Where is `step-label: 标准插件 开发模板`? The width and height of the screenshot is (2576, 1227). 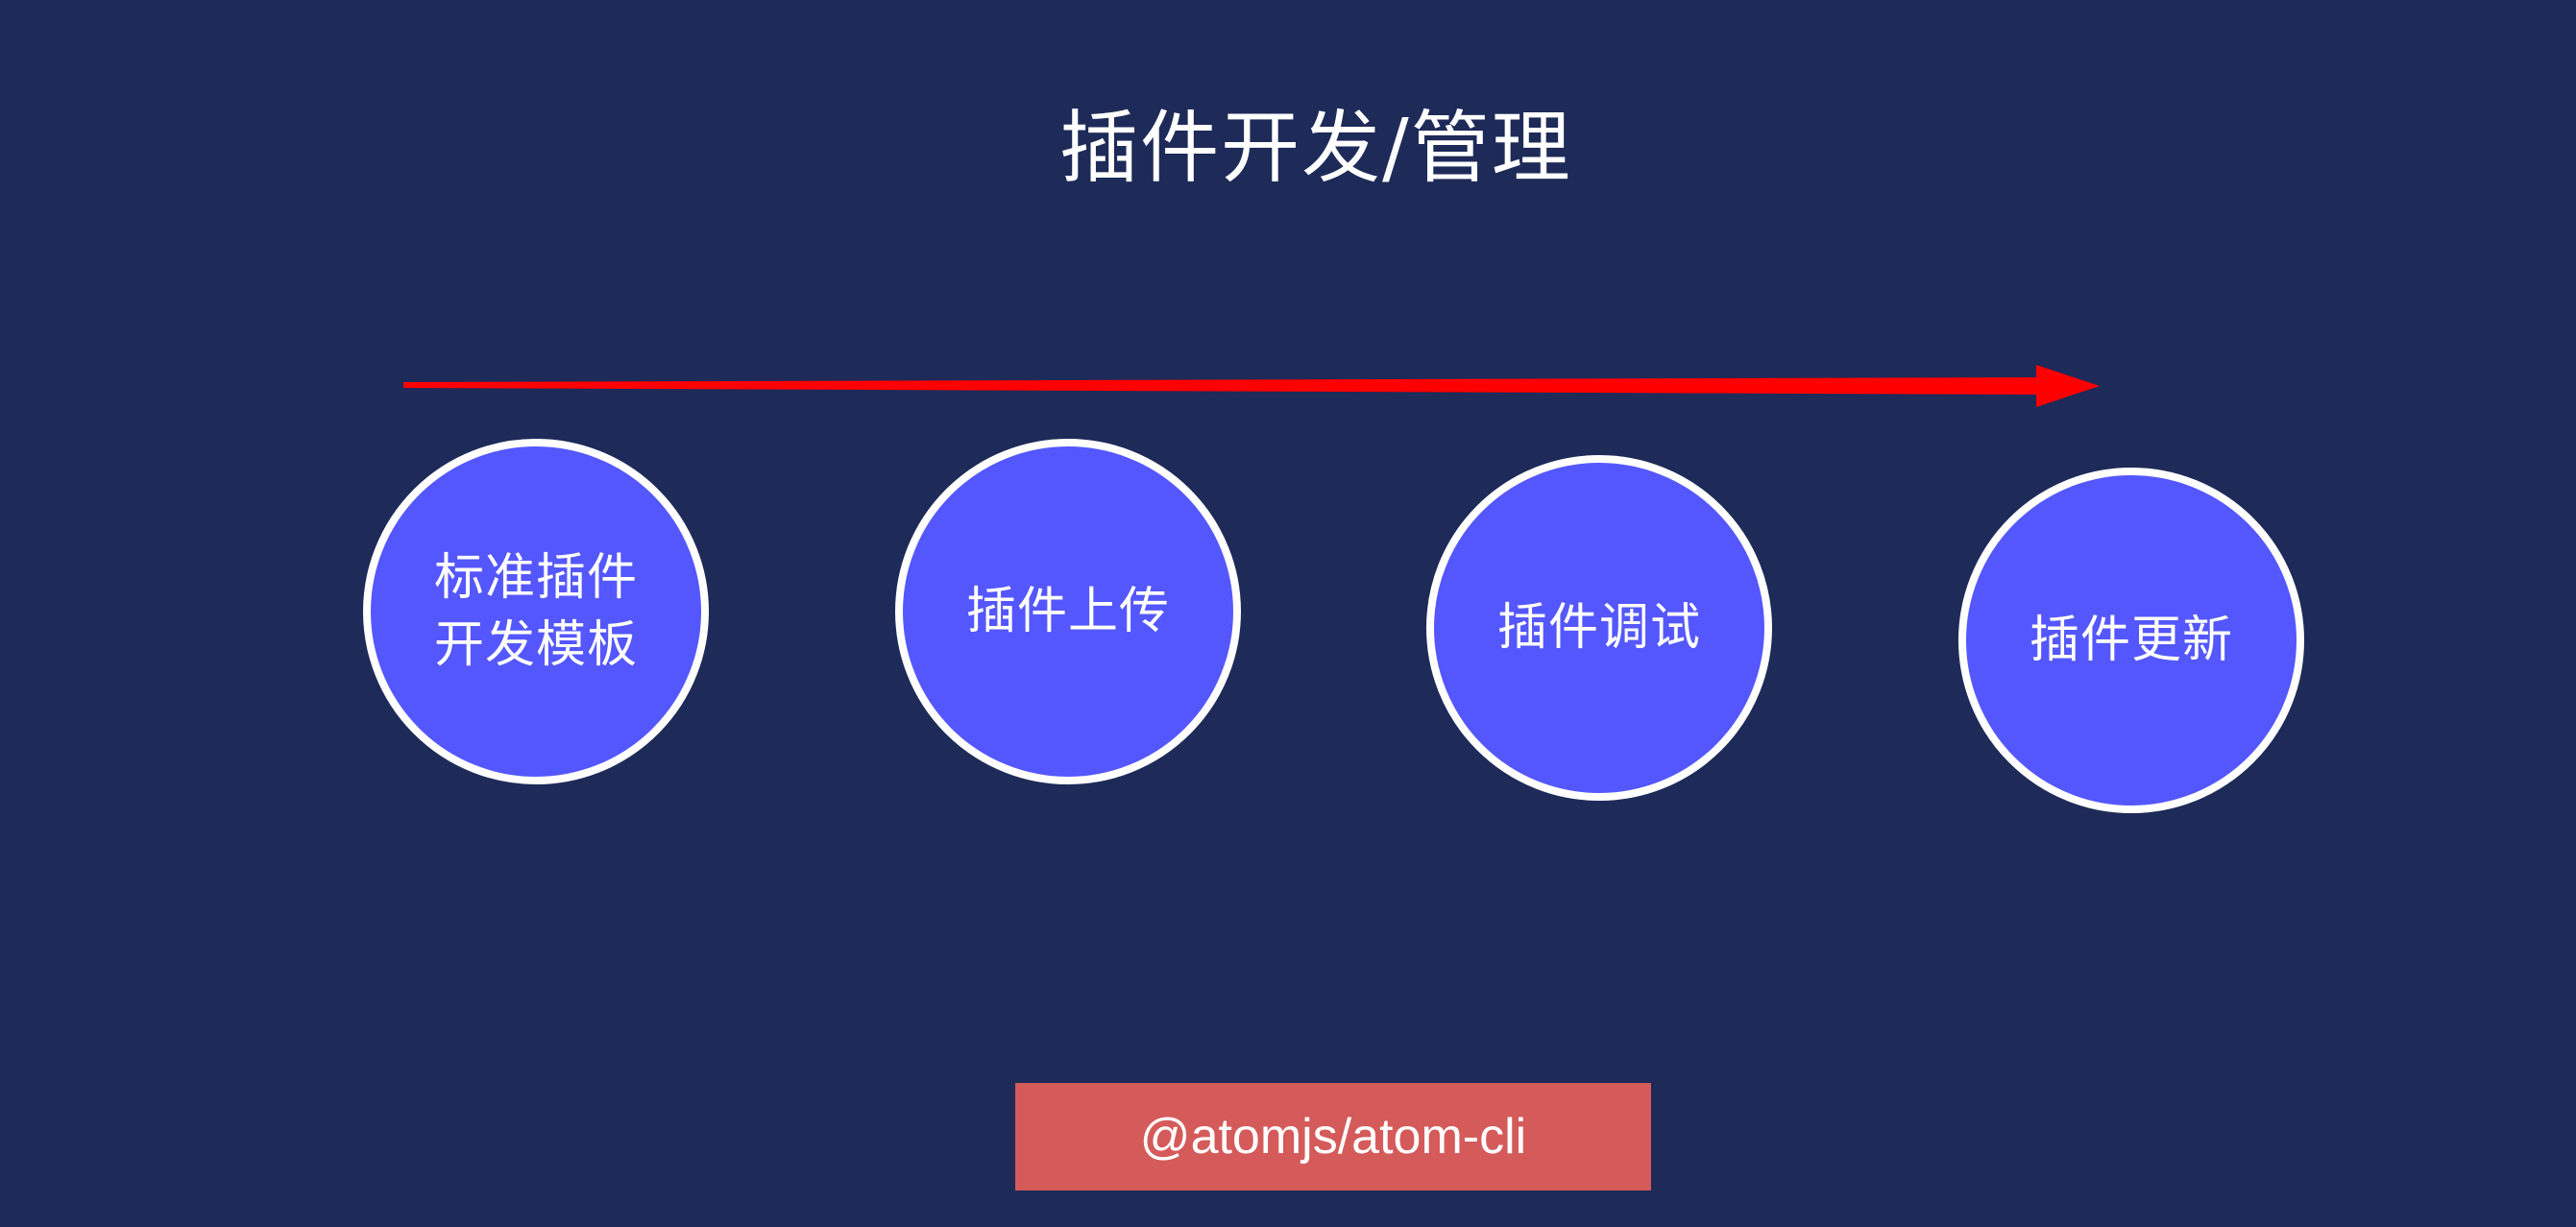
step-label: 标准插件 开发模板 is located at coordinates (535, 611).